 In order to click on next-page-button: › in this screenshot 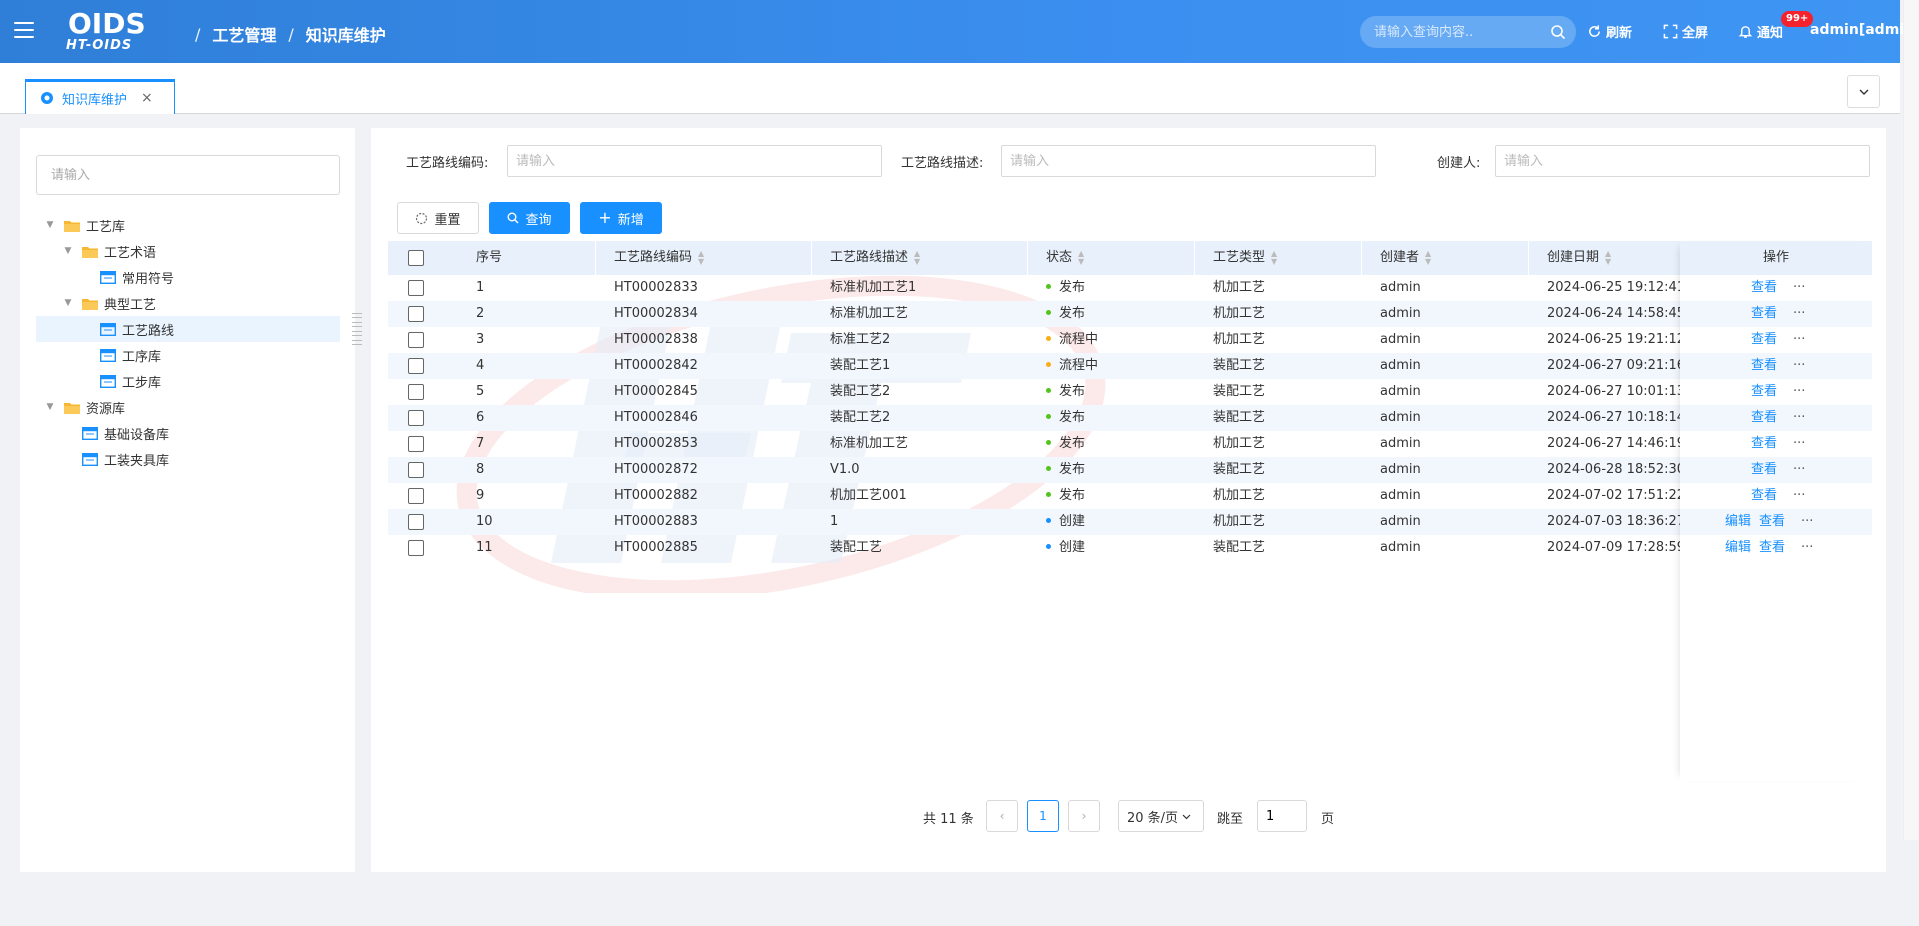, I will do `click(1084, 816)`.